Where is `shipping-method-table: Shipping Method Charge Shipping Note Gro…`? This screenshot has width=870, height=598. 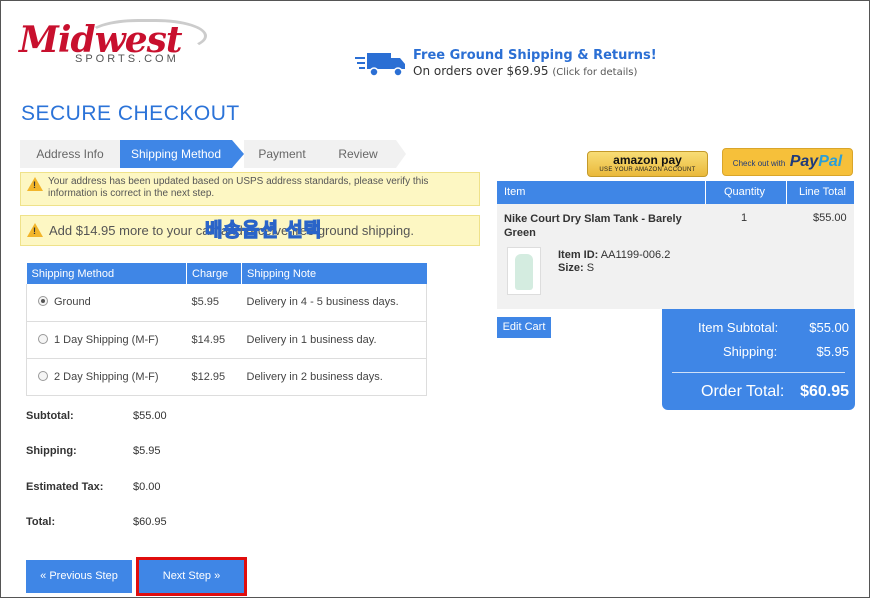 shipping-method-table: Shipping Method Charge Shipping Note Gro… is located at coordinates (226, 329).